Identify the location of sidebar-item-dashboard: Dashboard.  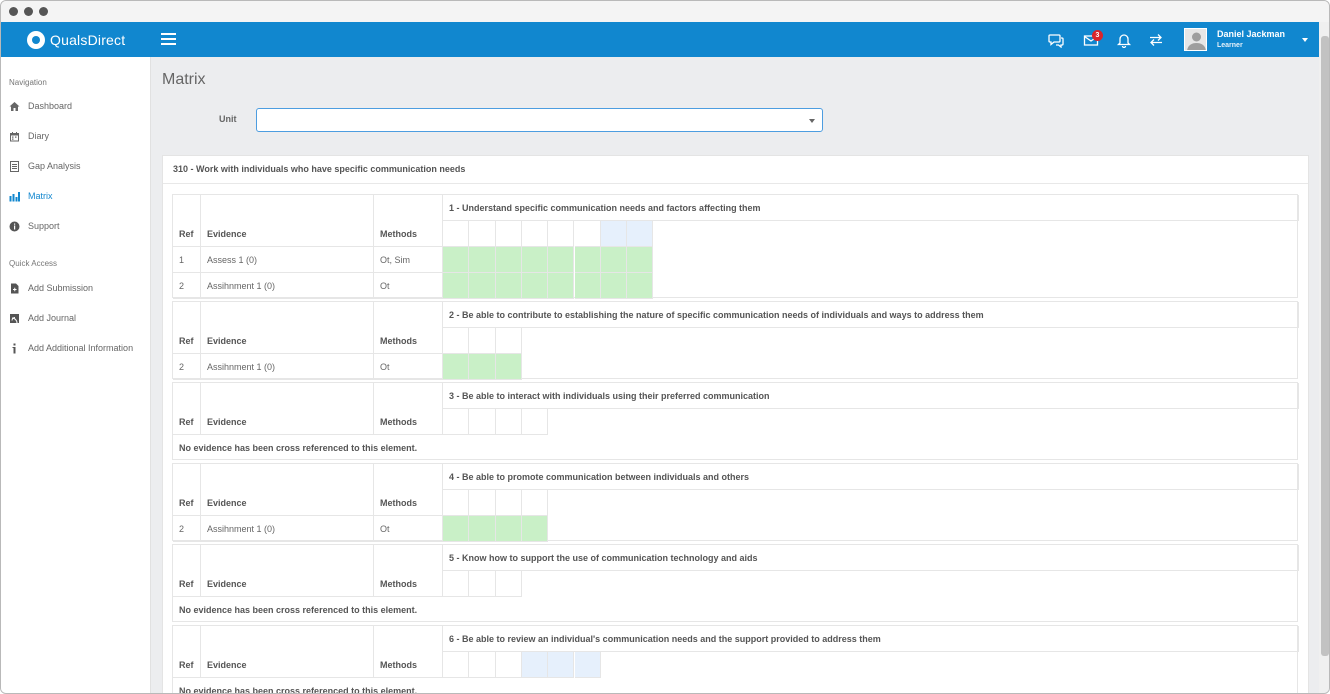
(40, 106).